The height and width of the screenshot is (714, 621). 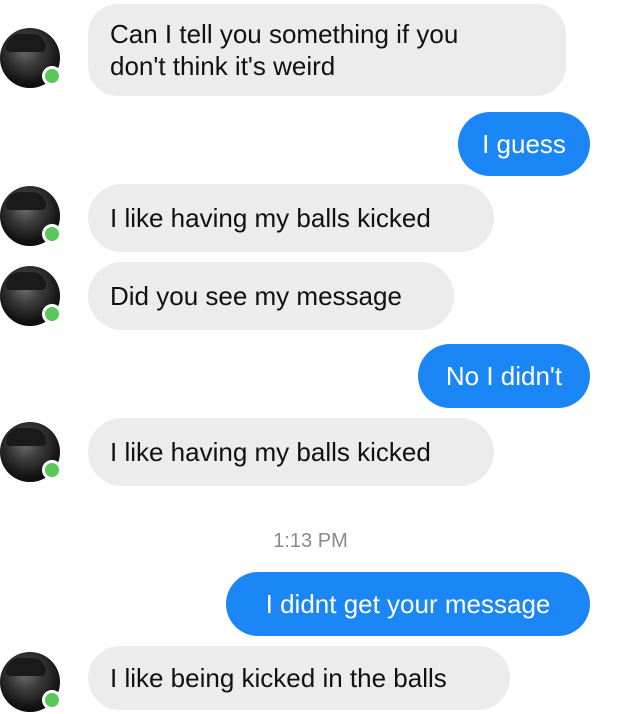 I want to click on outgoing-message: I didnt get your message, so click(x=408, y=604).